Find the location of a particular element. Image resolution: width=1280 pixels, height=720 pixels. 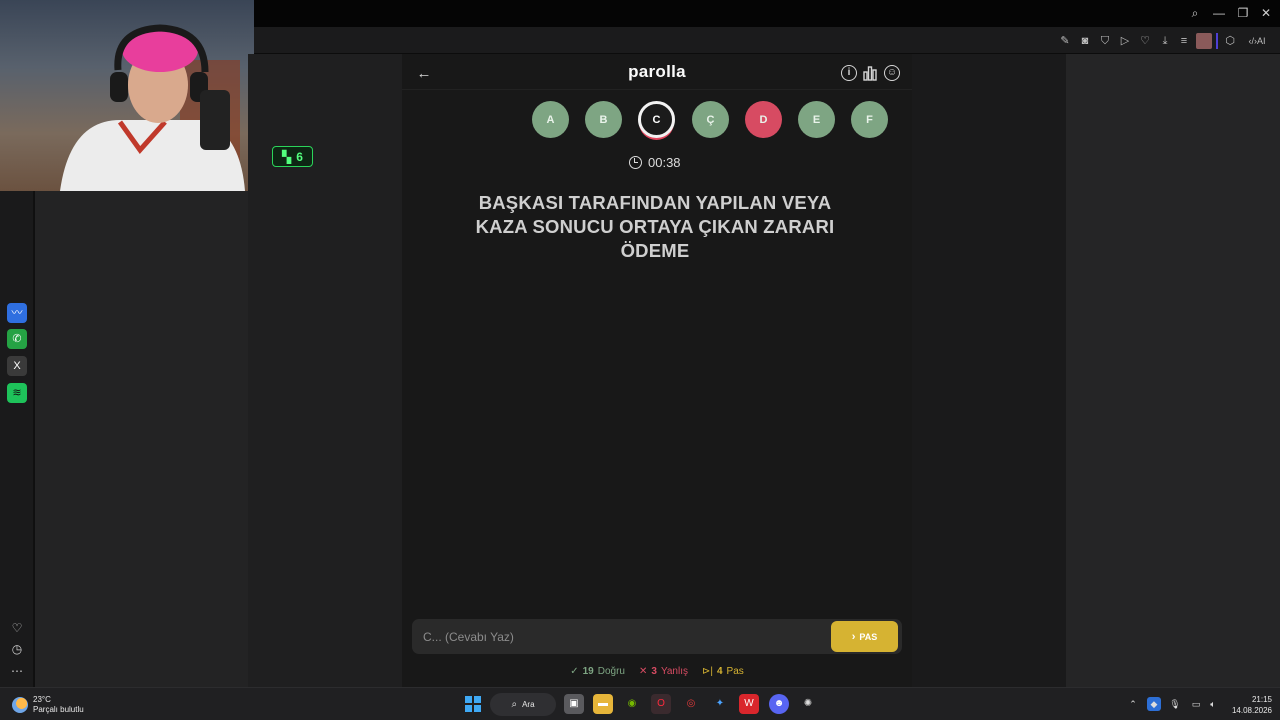

play-icon: ▷ is located at coordinates (1125, 41).